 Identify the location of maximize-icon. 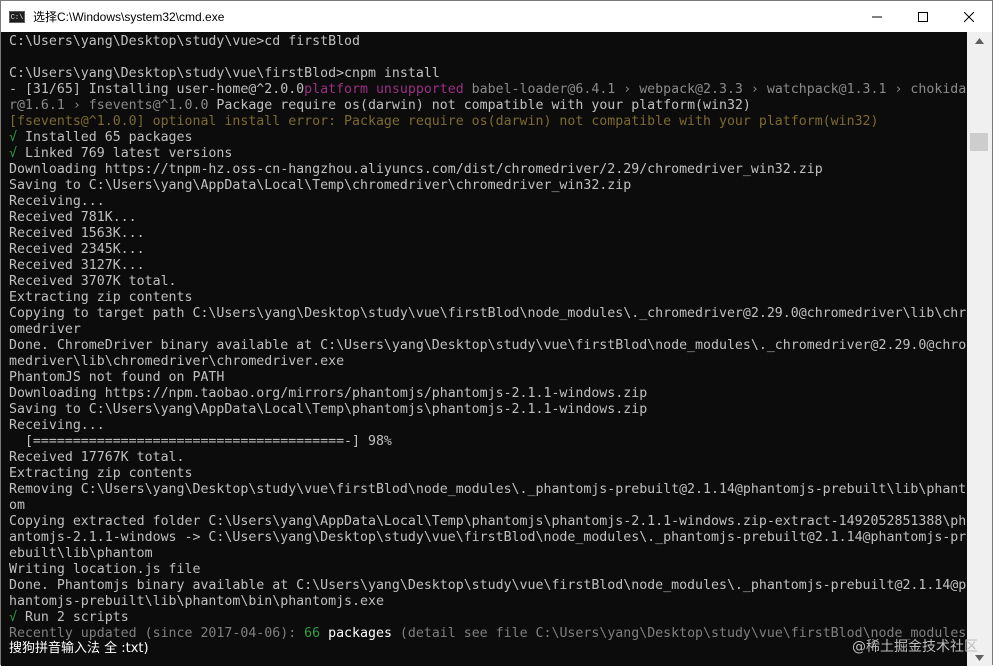
(923, 16).